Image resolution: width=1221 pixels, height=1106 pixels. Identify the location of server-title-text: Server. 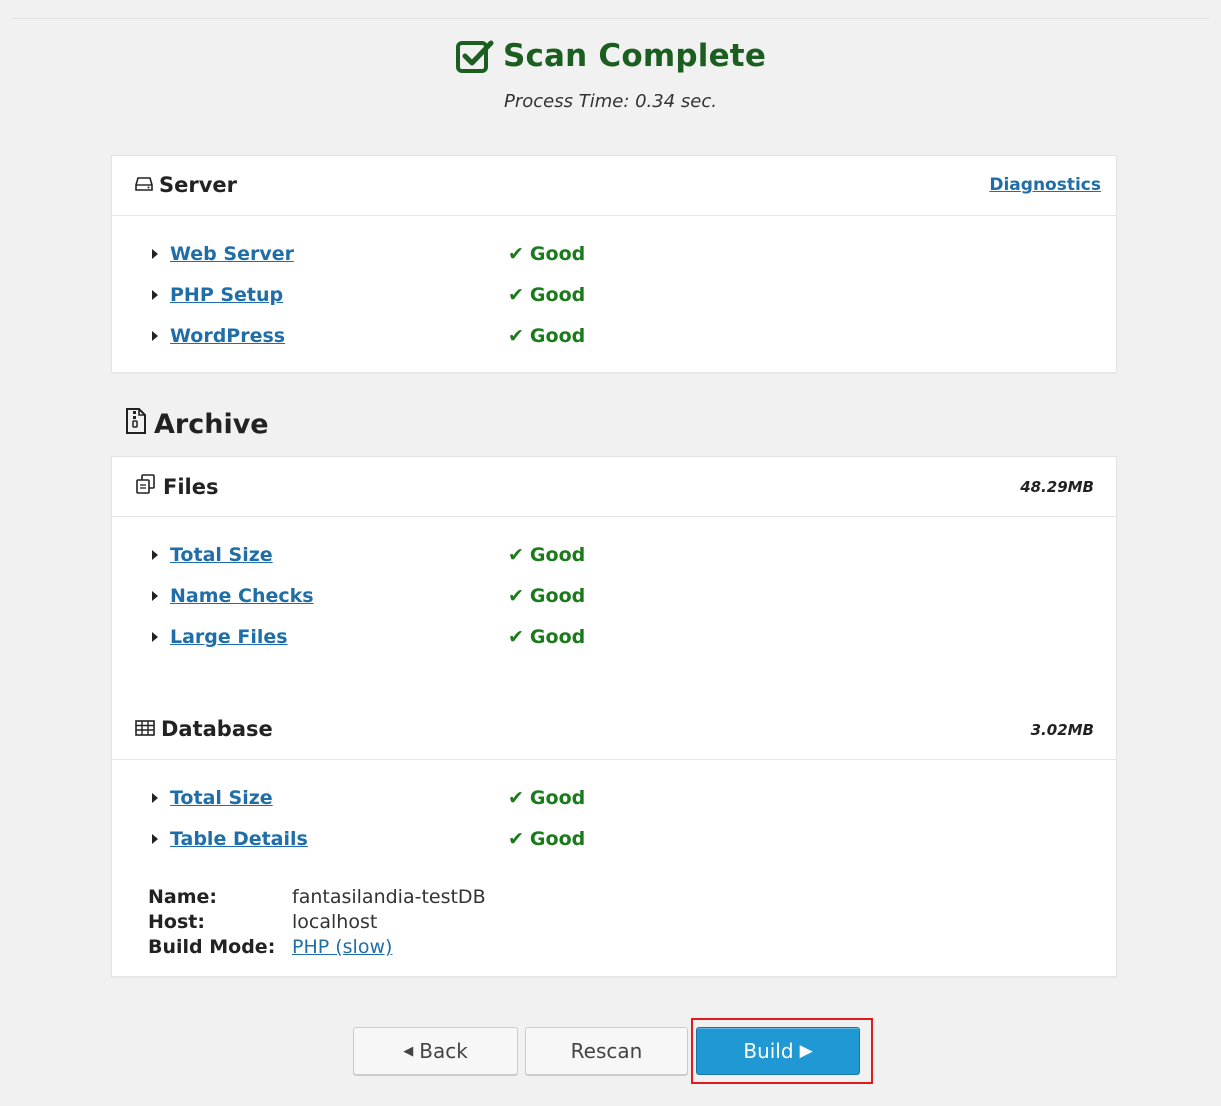
(198, 185).